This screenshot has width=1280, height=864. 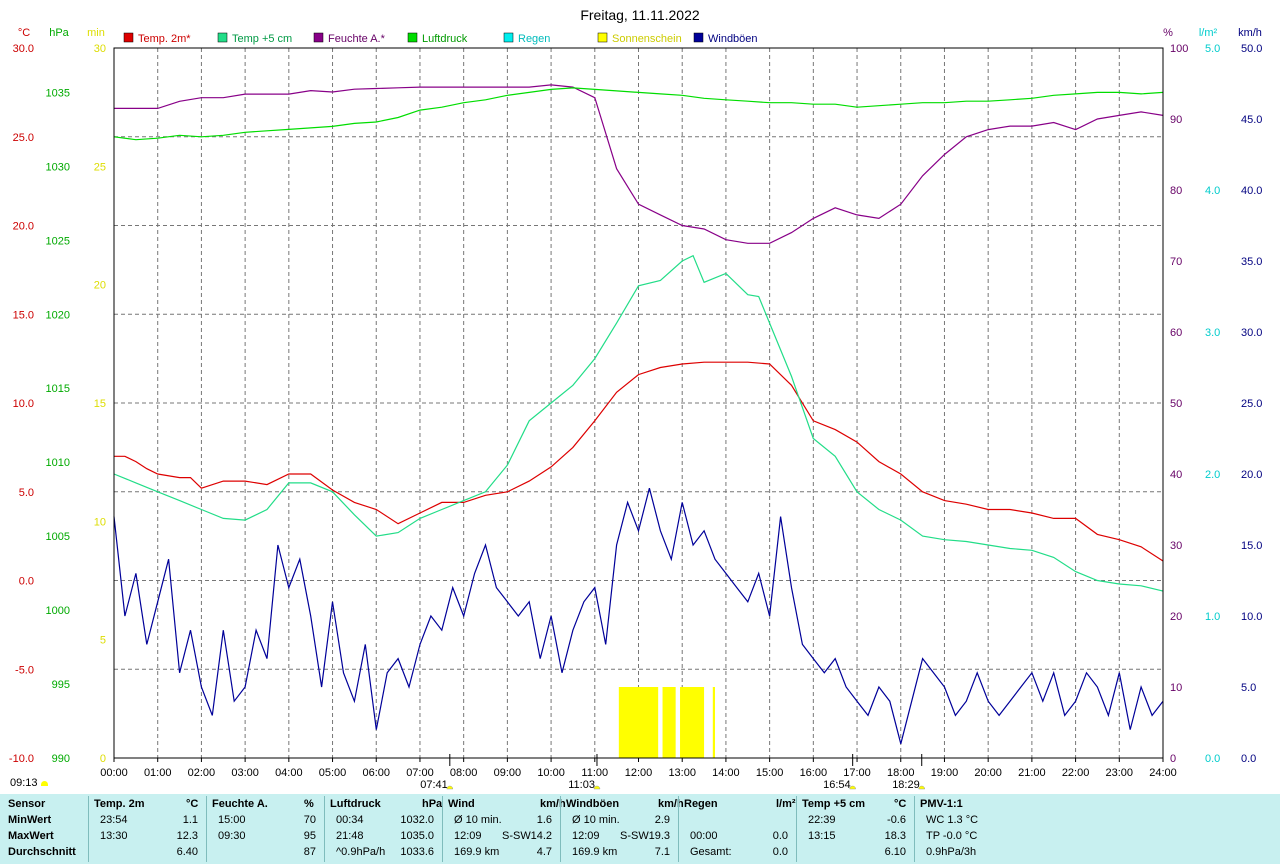 What do you see at coordinates (464, 773) in the screenshot?
I see `x-tick-label: 08:00` at bounding box center [464, 773].